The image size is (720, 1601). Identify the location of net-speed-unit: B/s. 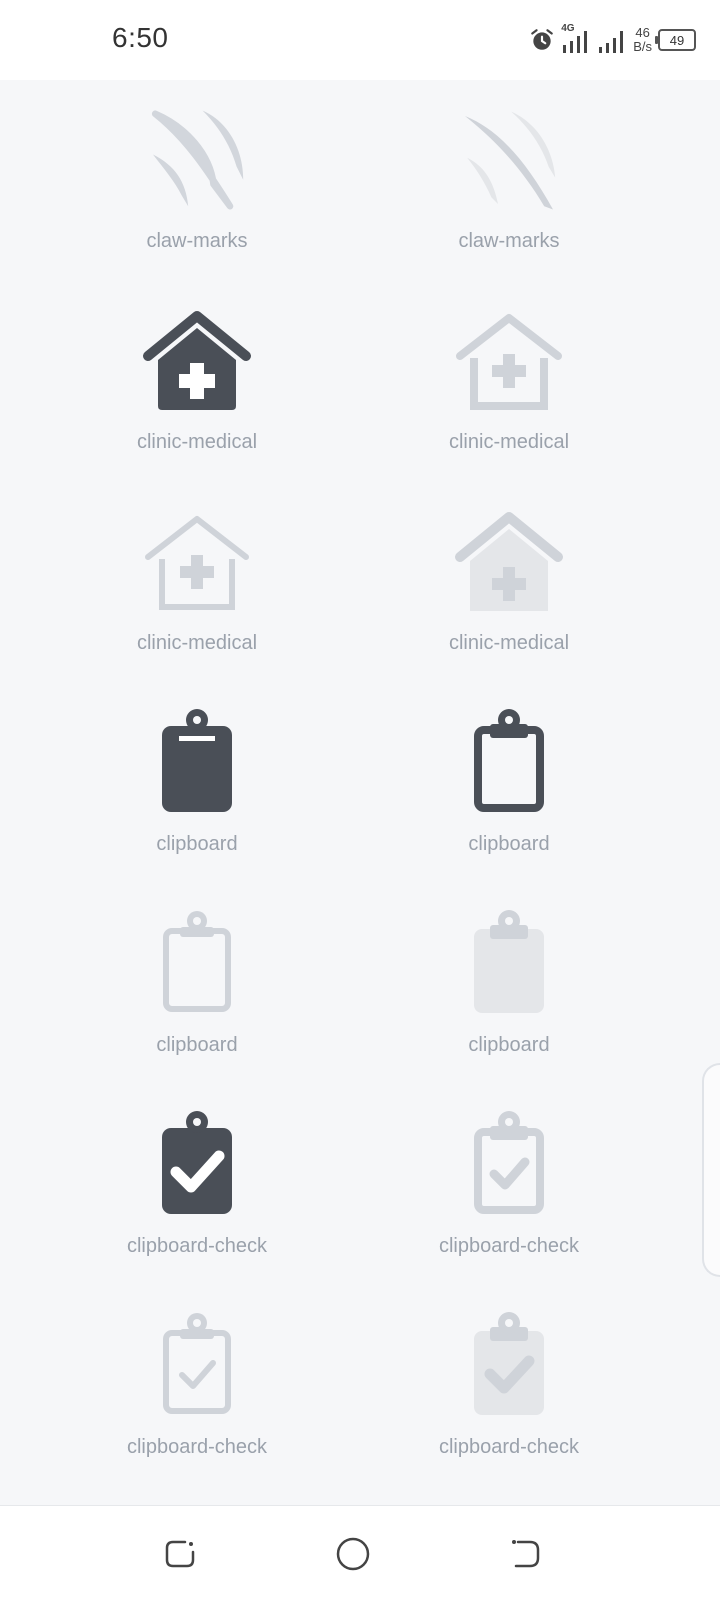
(642, 46).